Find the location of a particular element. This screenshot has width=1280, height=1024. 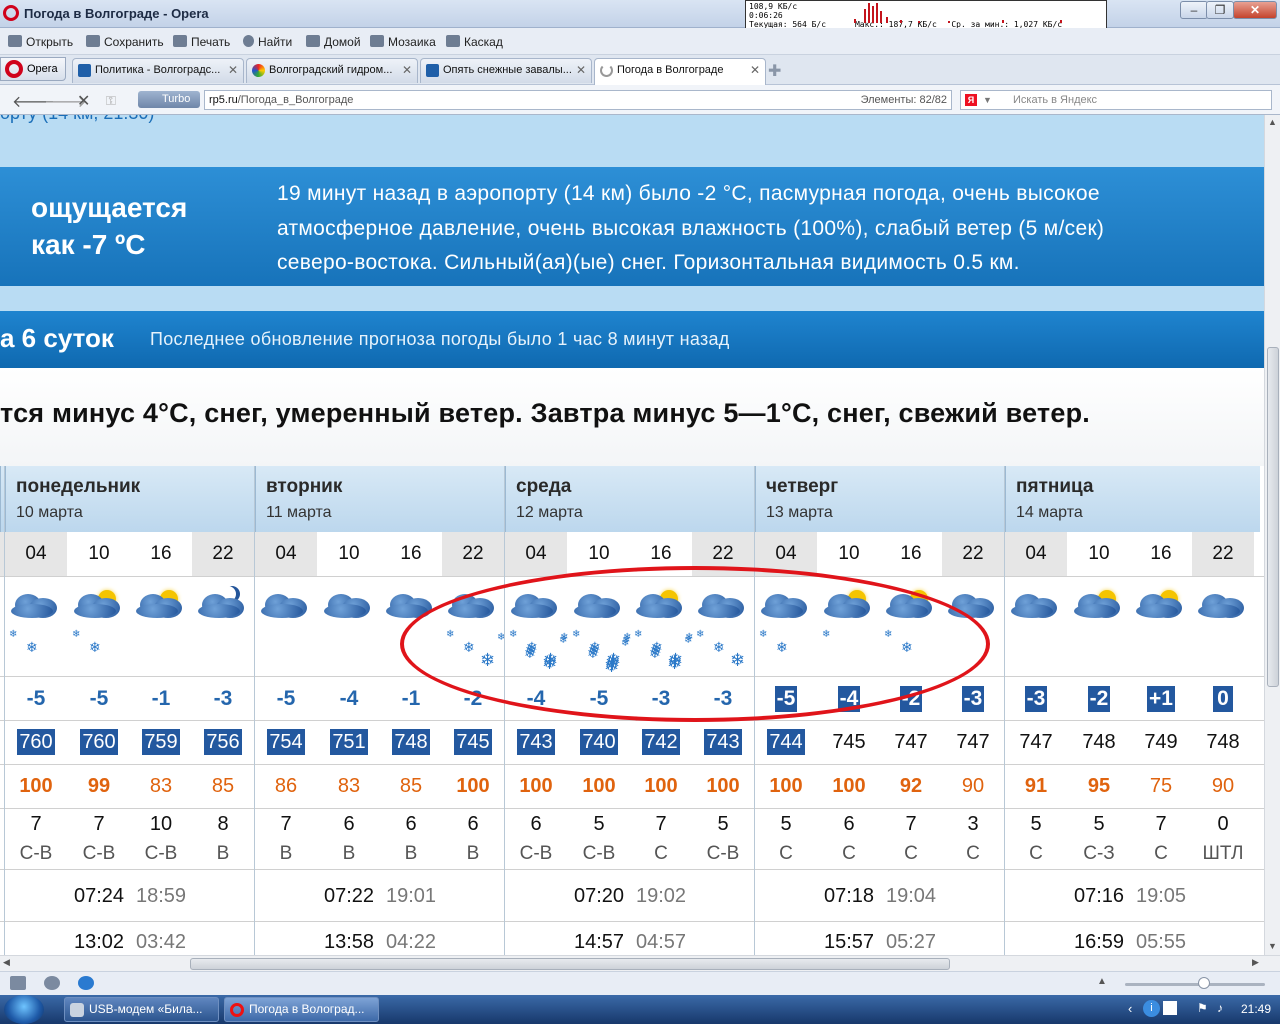

zoom-up-icon: ▲ is located at coordinates (1102, 981).